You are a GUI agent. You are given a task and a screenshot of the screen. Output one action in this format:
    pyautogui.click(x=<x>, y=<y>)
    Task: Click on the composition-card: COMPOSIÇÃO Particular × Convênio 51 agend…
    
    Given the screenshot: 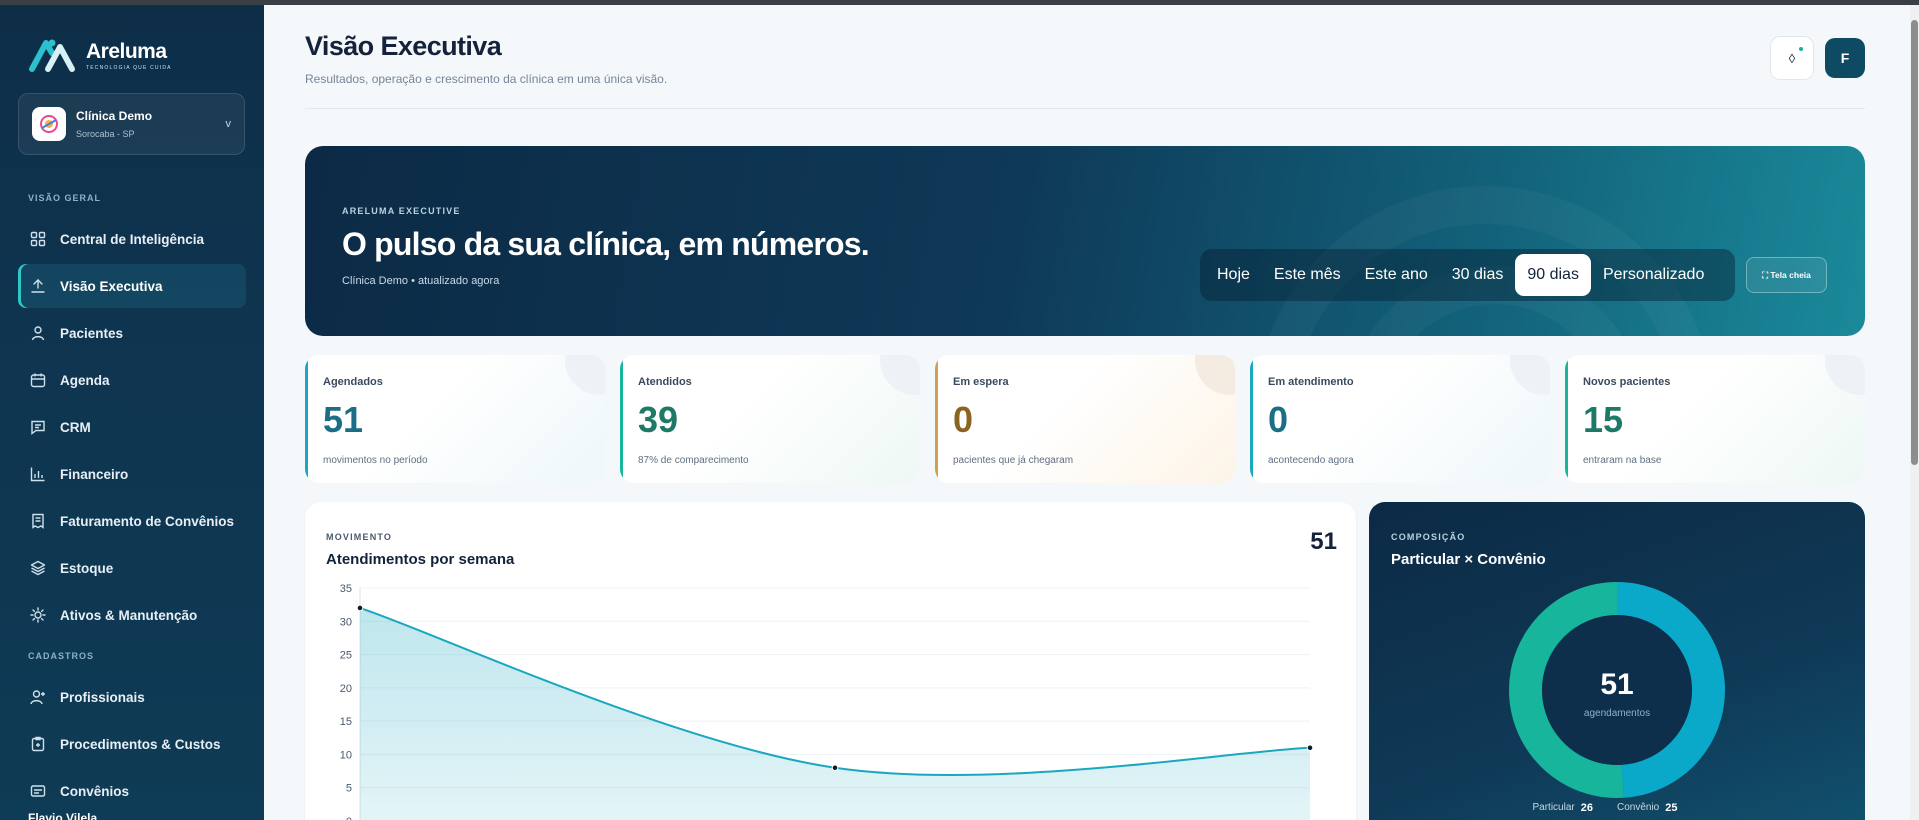 What is the action you would take?
    pyautogui.click(x=1617, y=661)
    